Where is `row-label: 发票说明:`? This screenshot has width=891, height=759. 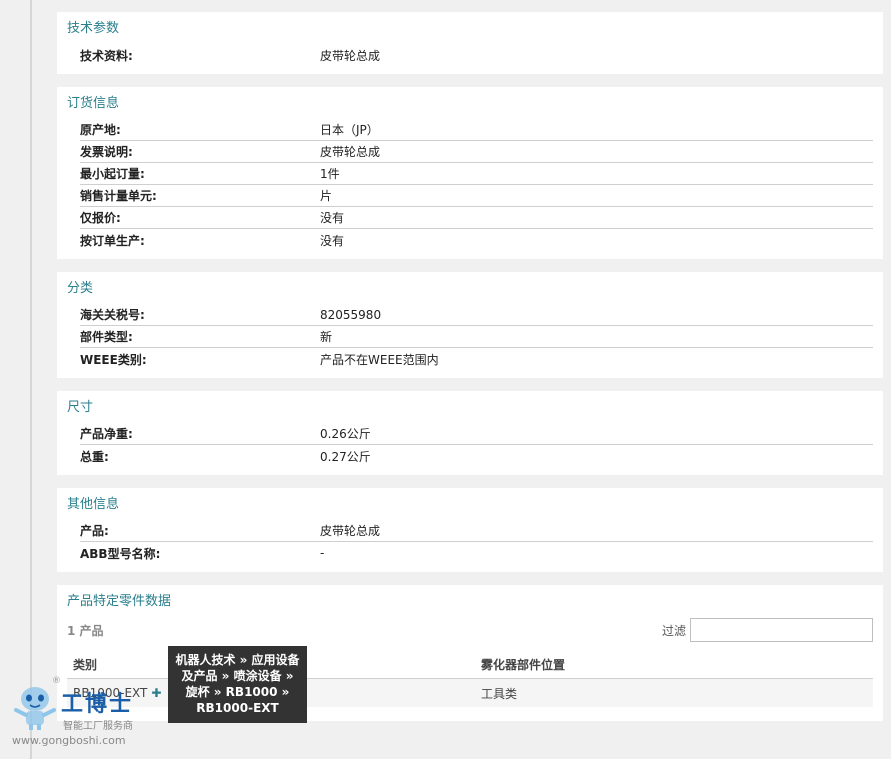
row-label: 发票说明: is located at coordinates (106, 152).